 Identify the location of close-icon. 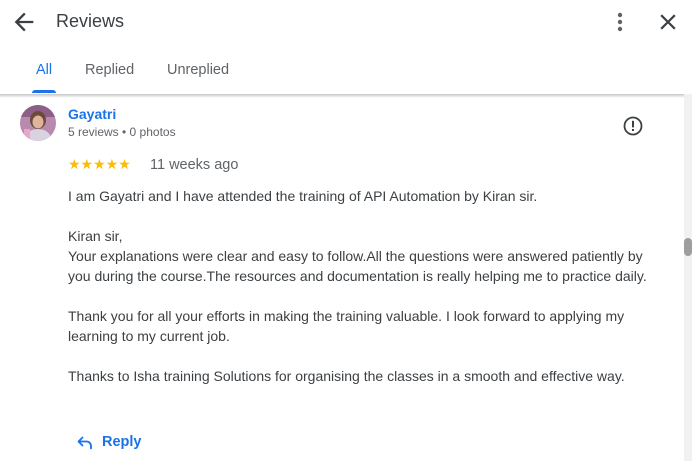
(668, 22).